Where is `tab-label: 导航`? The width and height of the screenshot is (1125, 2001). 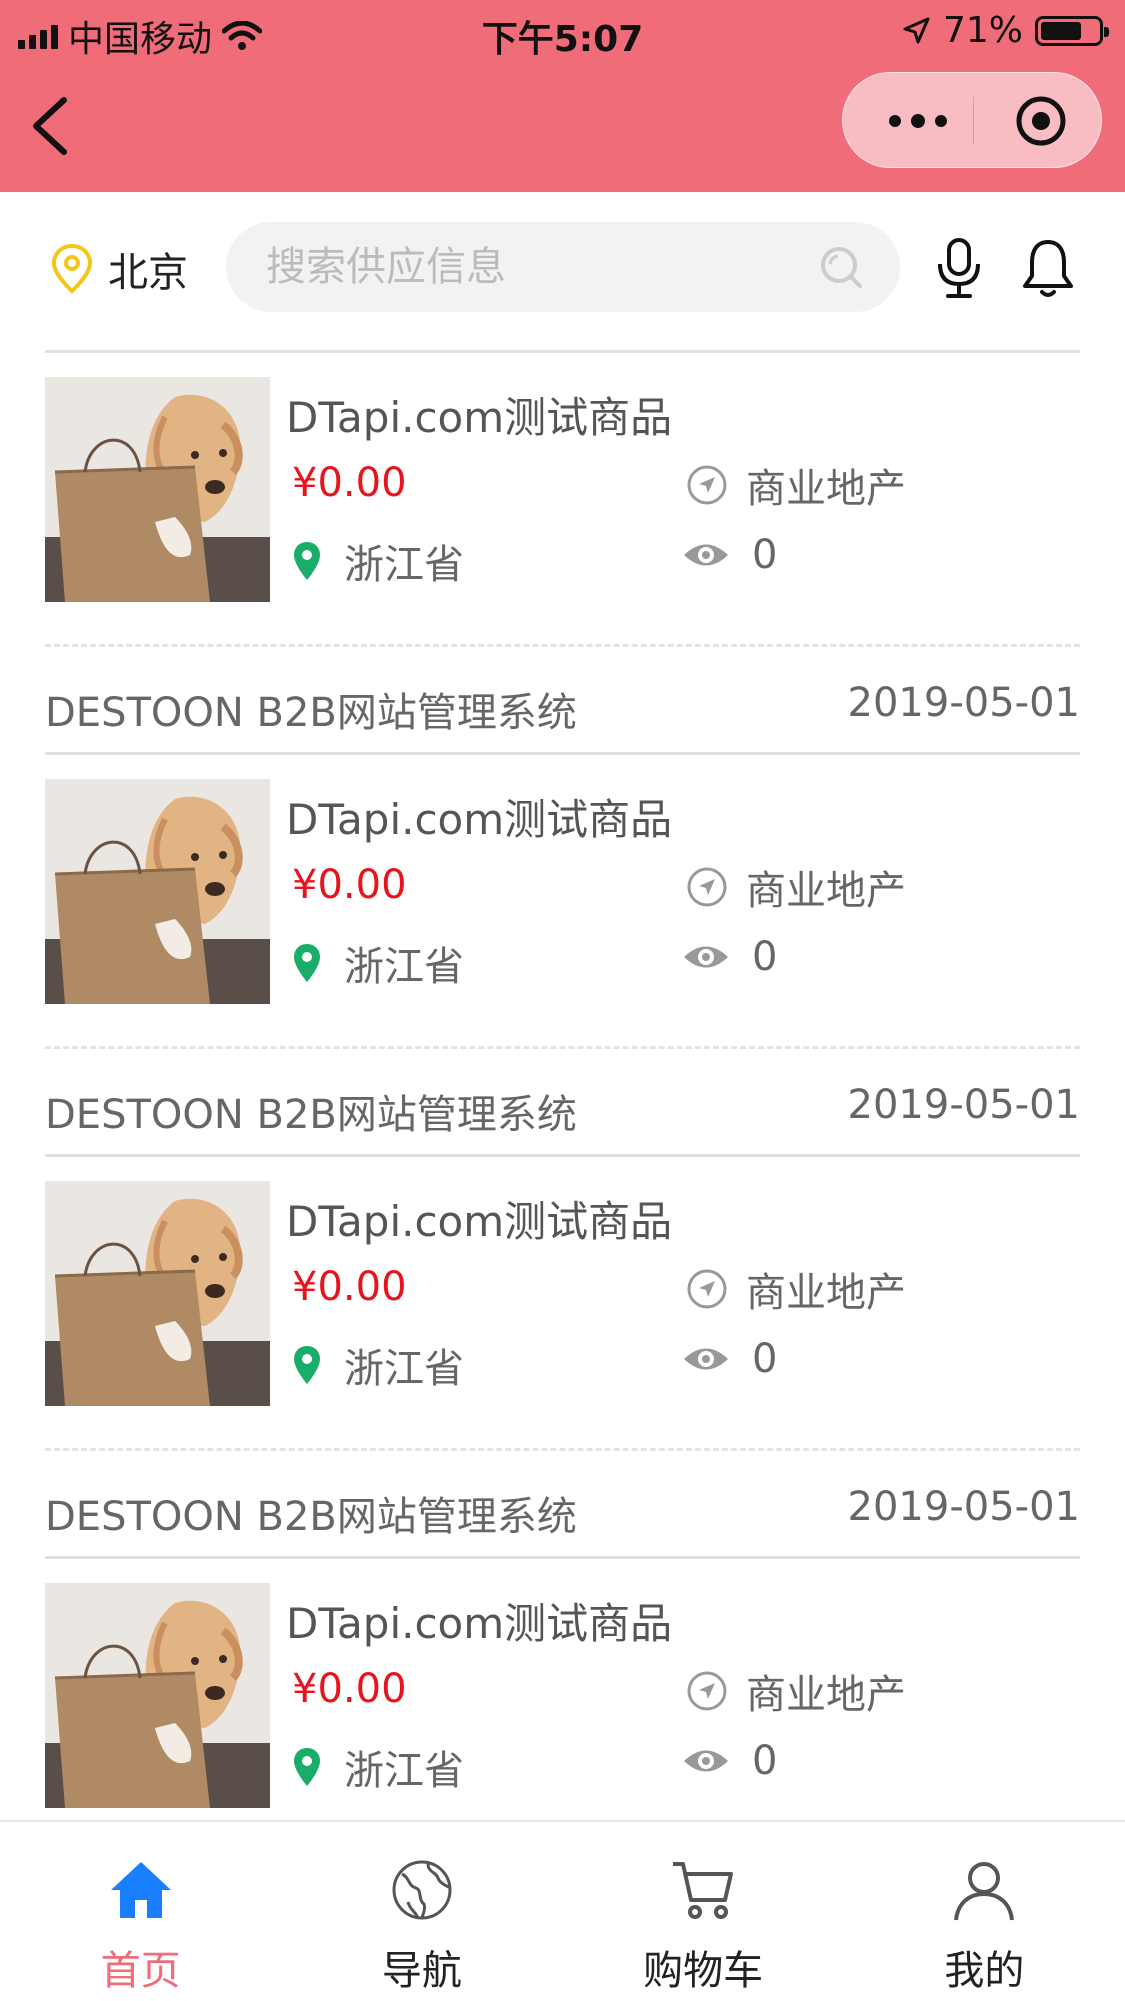 tab-label: 导航 is located at coordinates (421, 1971).